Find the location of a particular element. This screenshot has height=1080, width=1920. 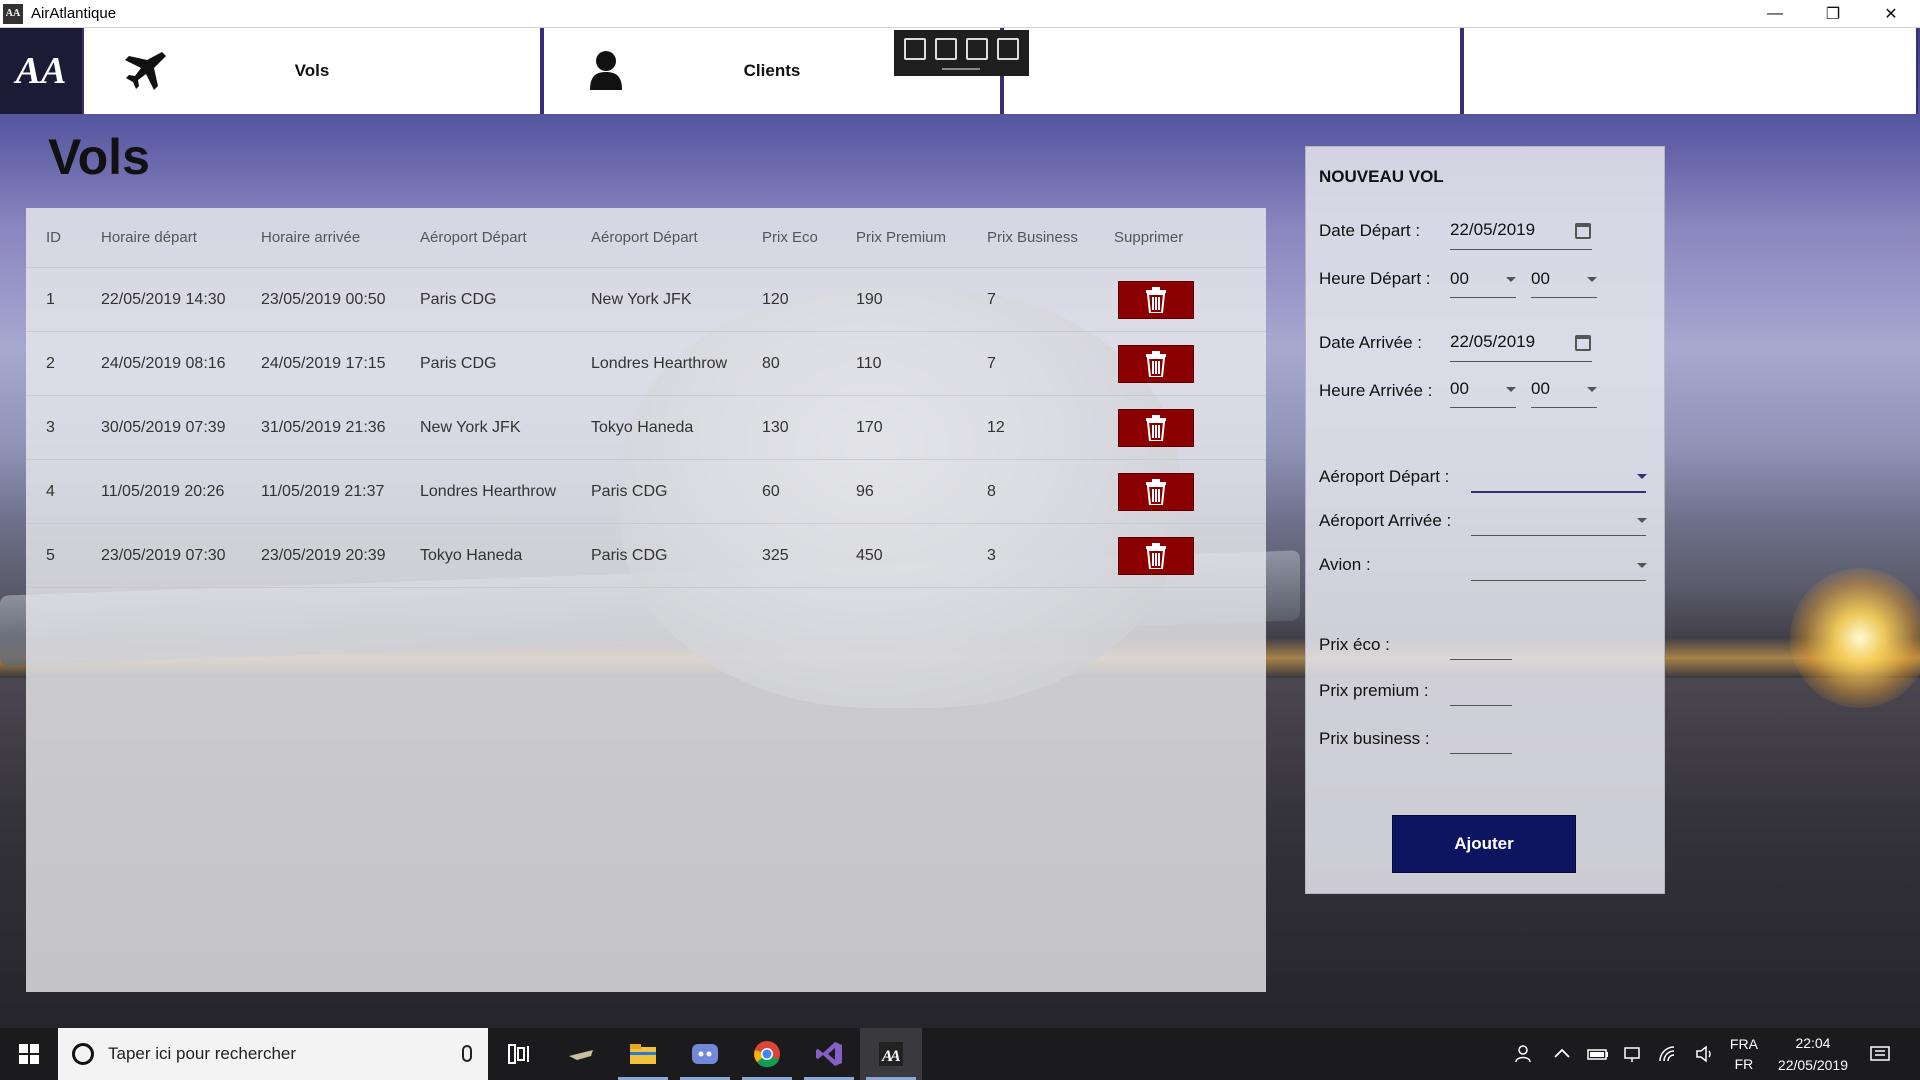

restore-button: ❐ is located at coordinates (1833, 14).